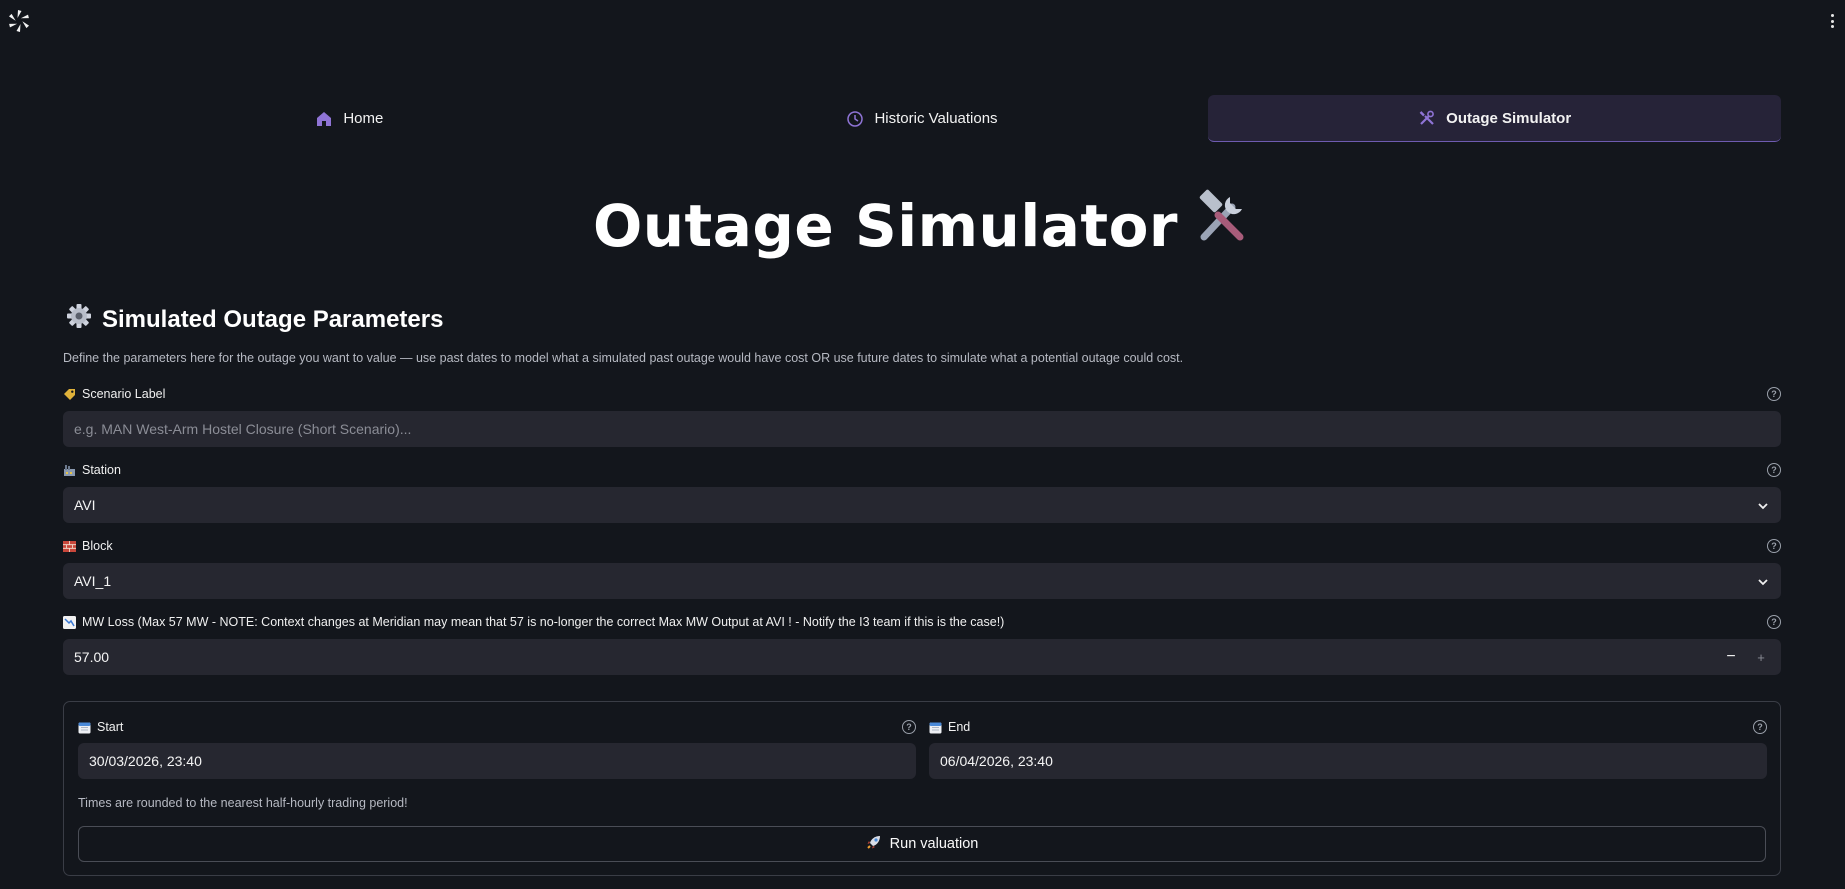 This screenshot has width=1845, height=889. I want to click on start-field: Start ? 30/03/2026, 23:40, so click(497, 748).